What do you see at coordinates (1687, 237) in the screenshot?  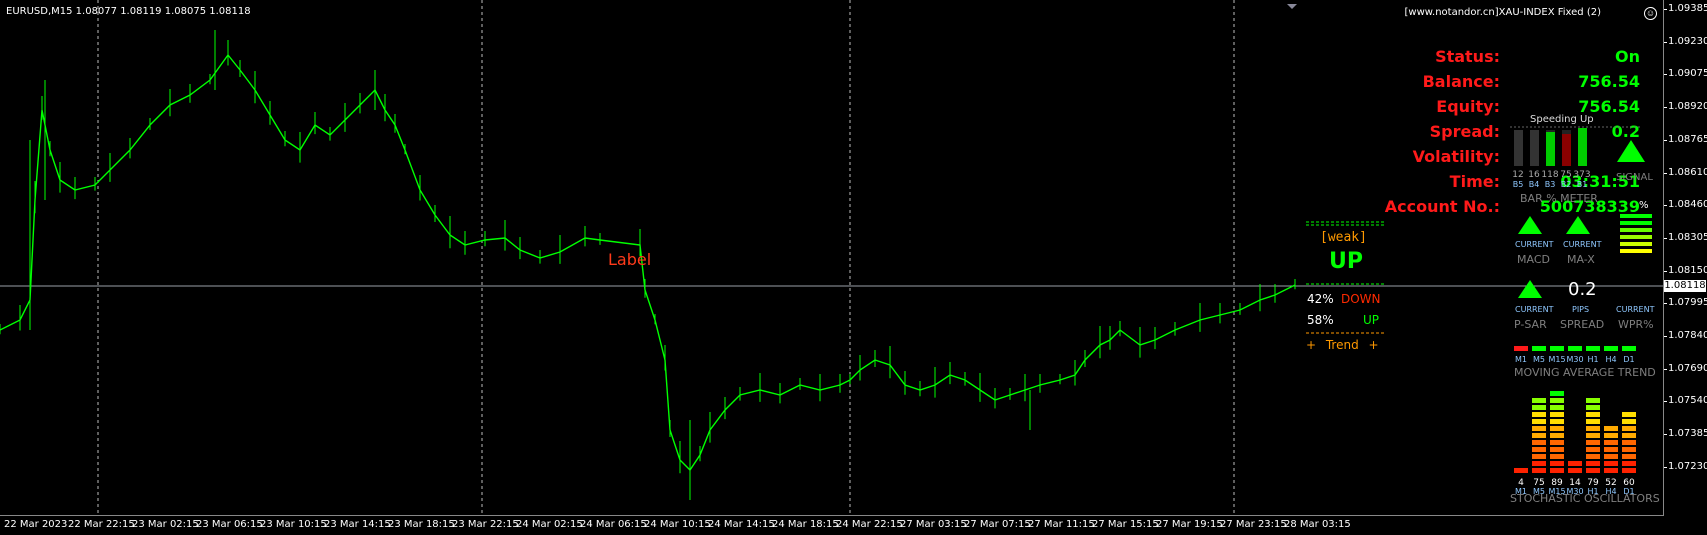 I see `price-tick: 1.08305` at bounding box center [1687, 237].